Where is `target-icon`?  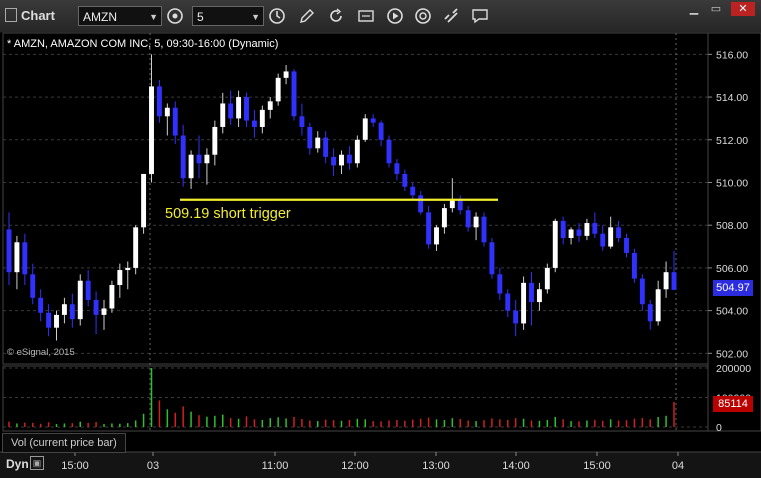 target-icon is located at coordinates (423, 16).